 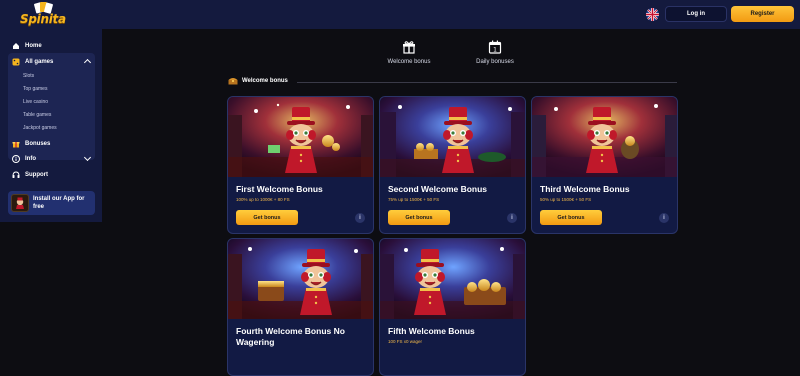 I want to click on sidebar-sub-table-games: Table games, so click(x=37, y=115).